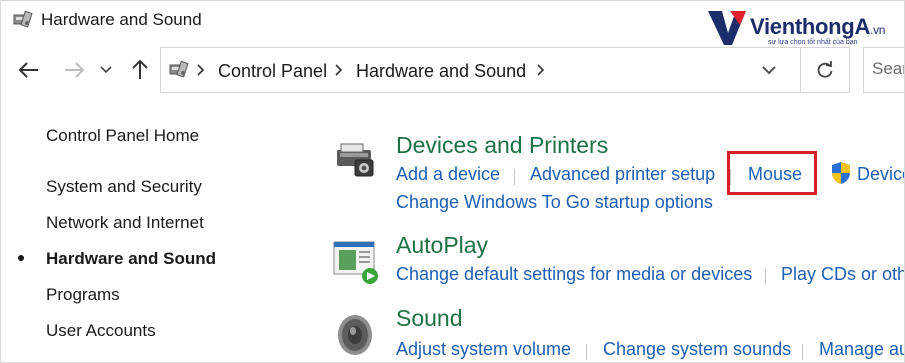 This screenshot has height=363, width=905. What do you see at coordinates (429, 318) in the screenshot?
I see `sound-title: Sound` at bounding box center [429, 318].